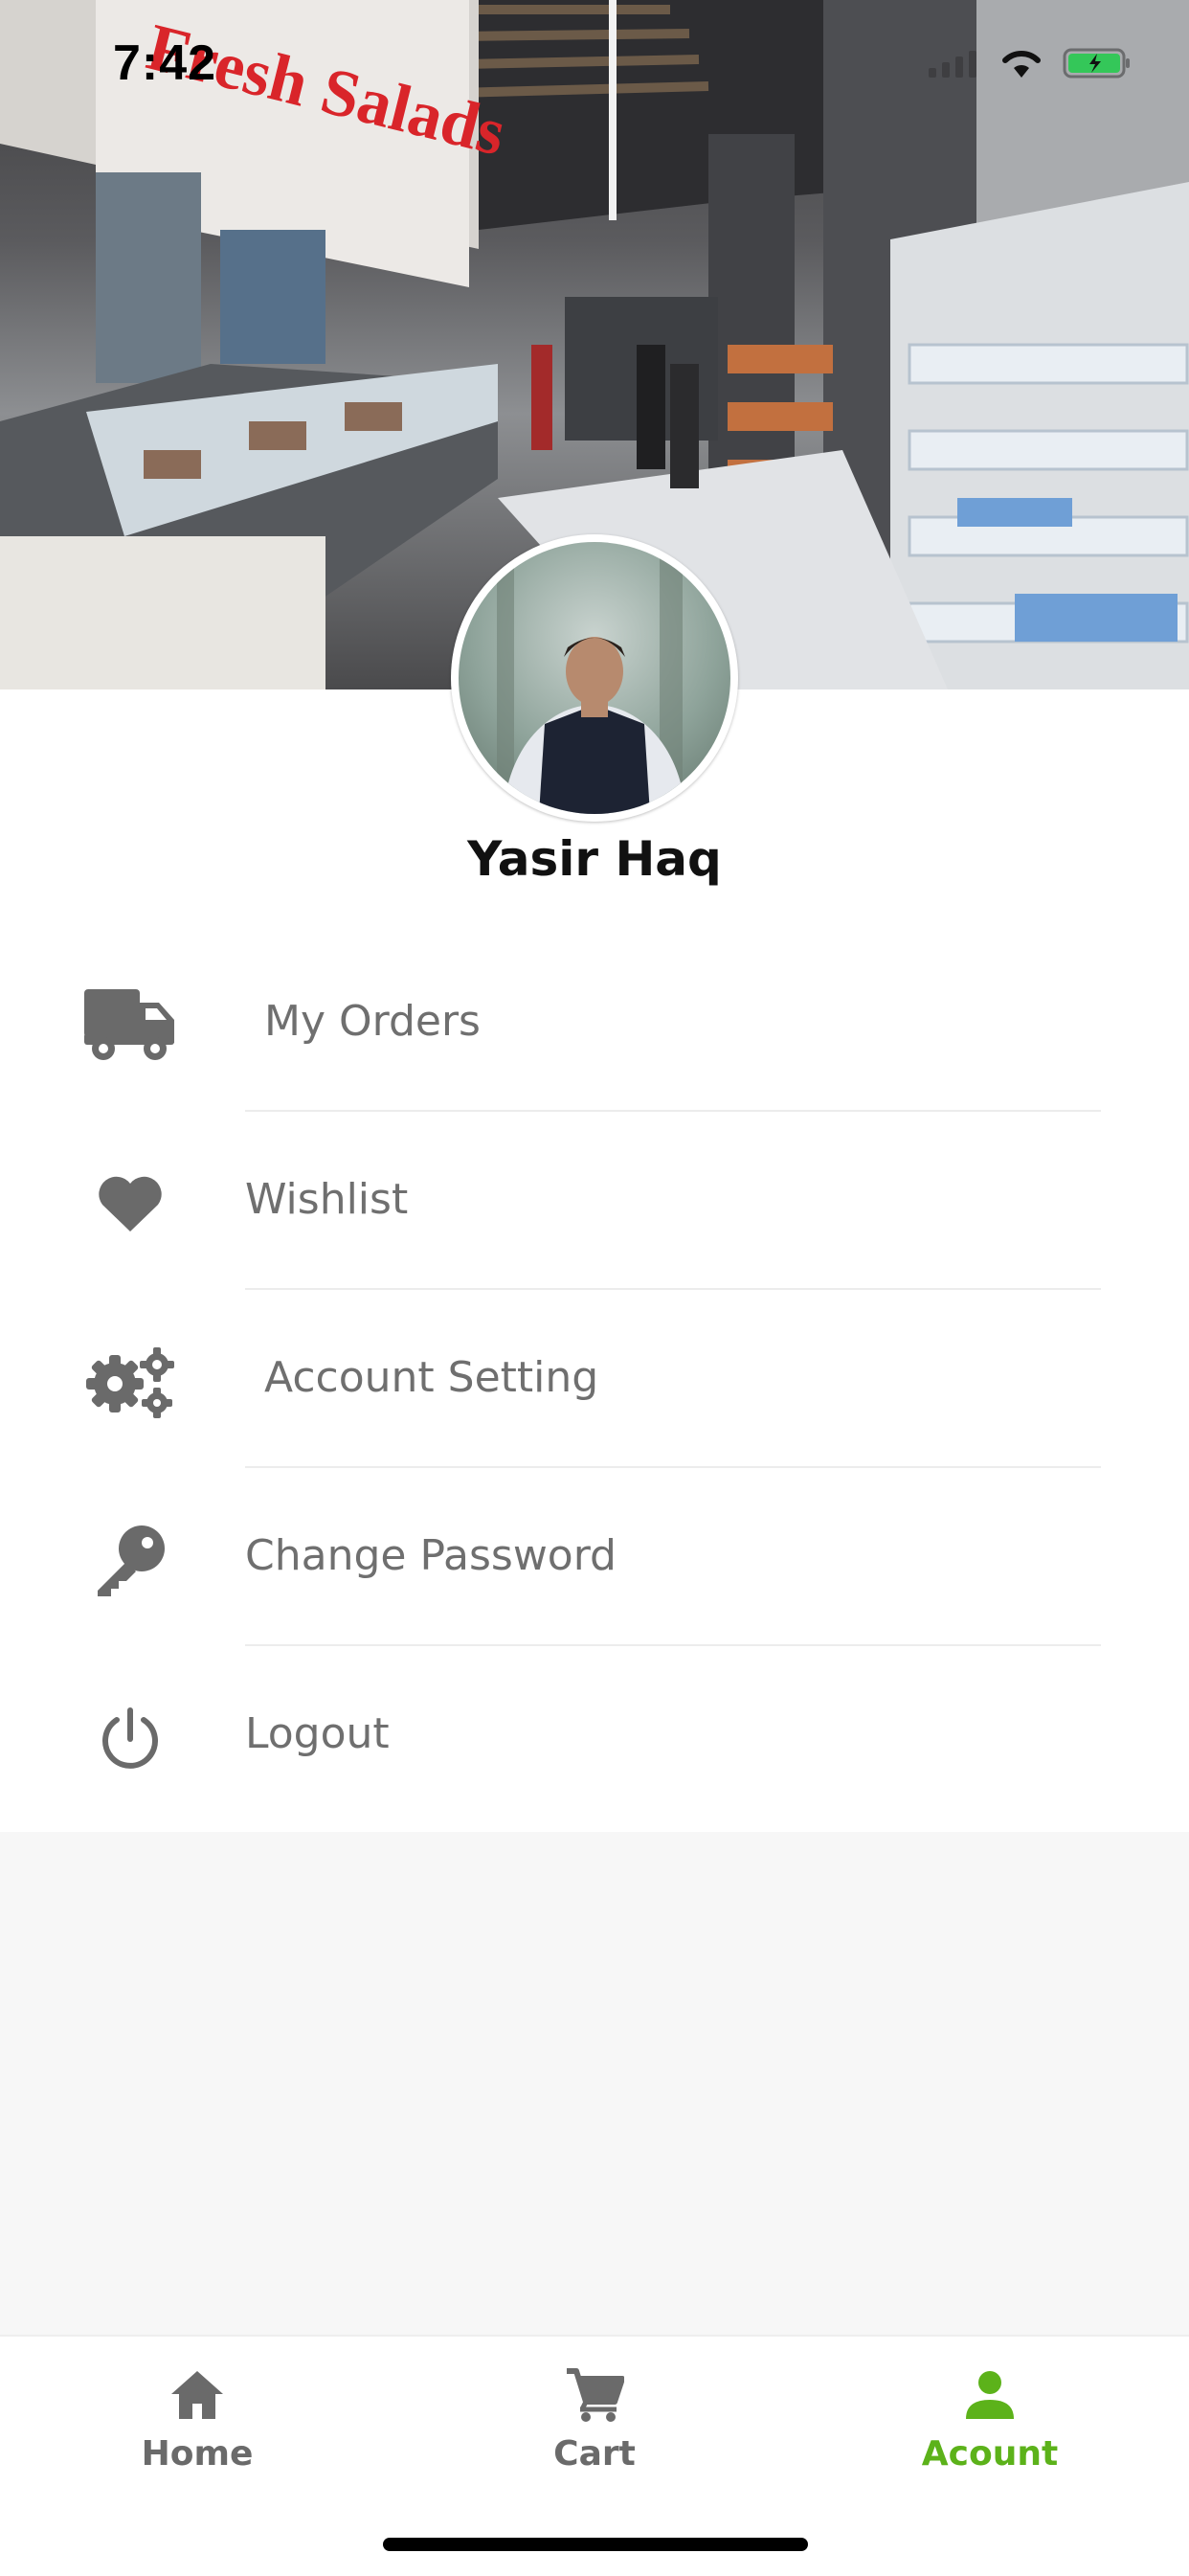 The image size is (1189, 2576). What do you see at coordinates (197, 2454) in the screenshot?
I see `tab-label-home: Home` at bounding box center [197, 2454].